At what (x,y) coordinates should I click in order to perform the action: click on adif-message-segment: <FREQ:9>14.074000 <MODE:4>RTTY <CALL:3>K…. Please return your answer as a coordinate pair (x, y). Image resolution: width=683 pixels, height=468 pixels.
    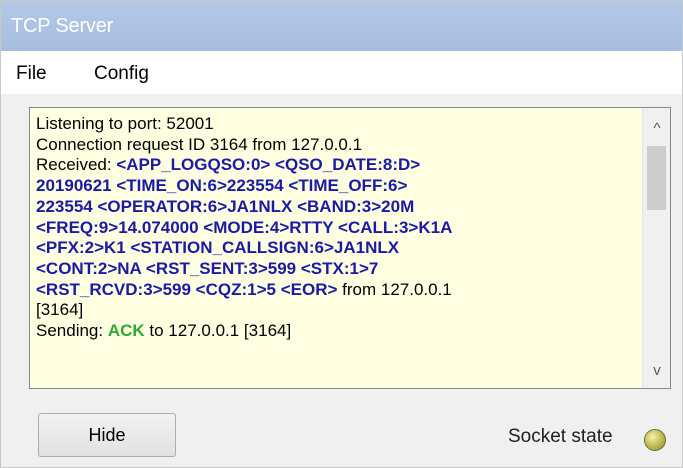
    Looking at the image, I should click on (244, 227).